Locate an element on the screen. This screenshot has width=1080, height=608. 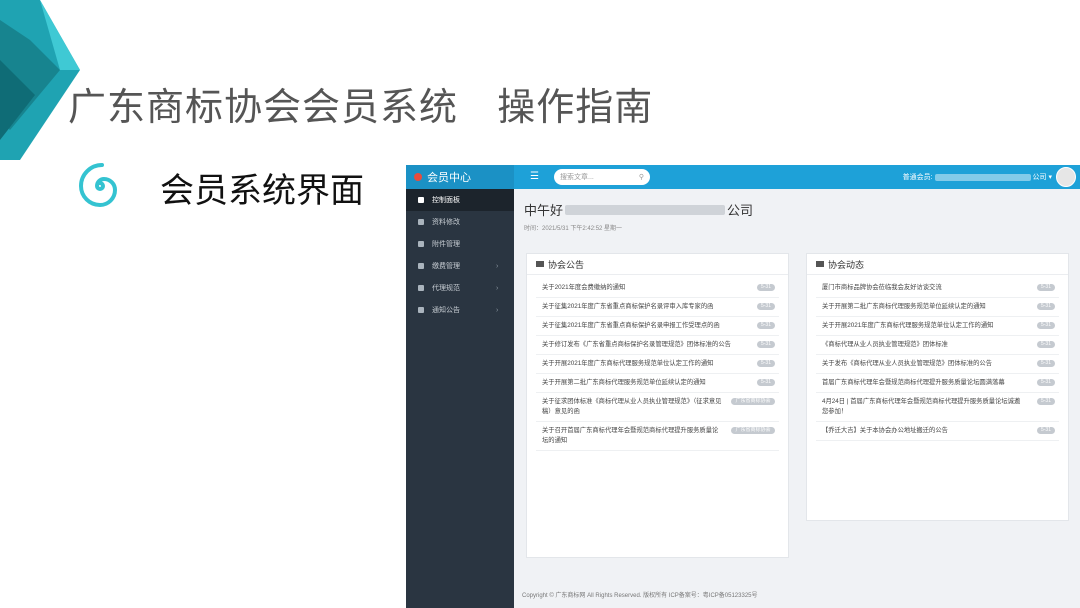
panel-header: 协会动态 is located at coordinates (937, 264).